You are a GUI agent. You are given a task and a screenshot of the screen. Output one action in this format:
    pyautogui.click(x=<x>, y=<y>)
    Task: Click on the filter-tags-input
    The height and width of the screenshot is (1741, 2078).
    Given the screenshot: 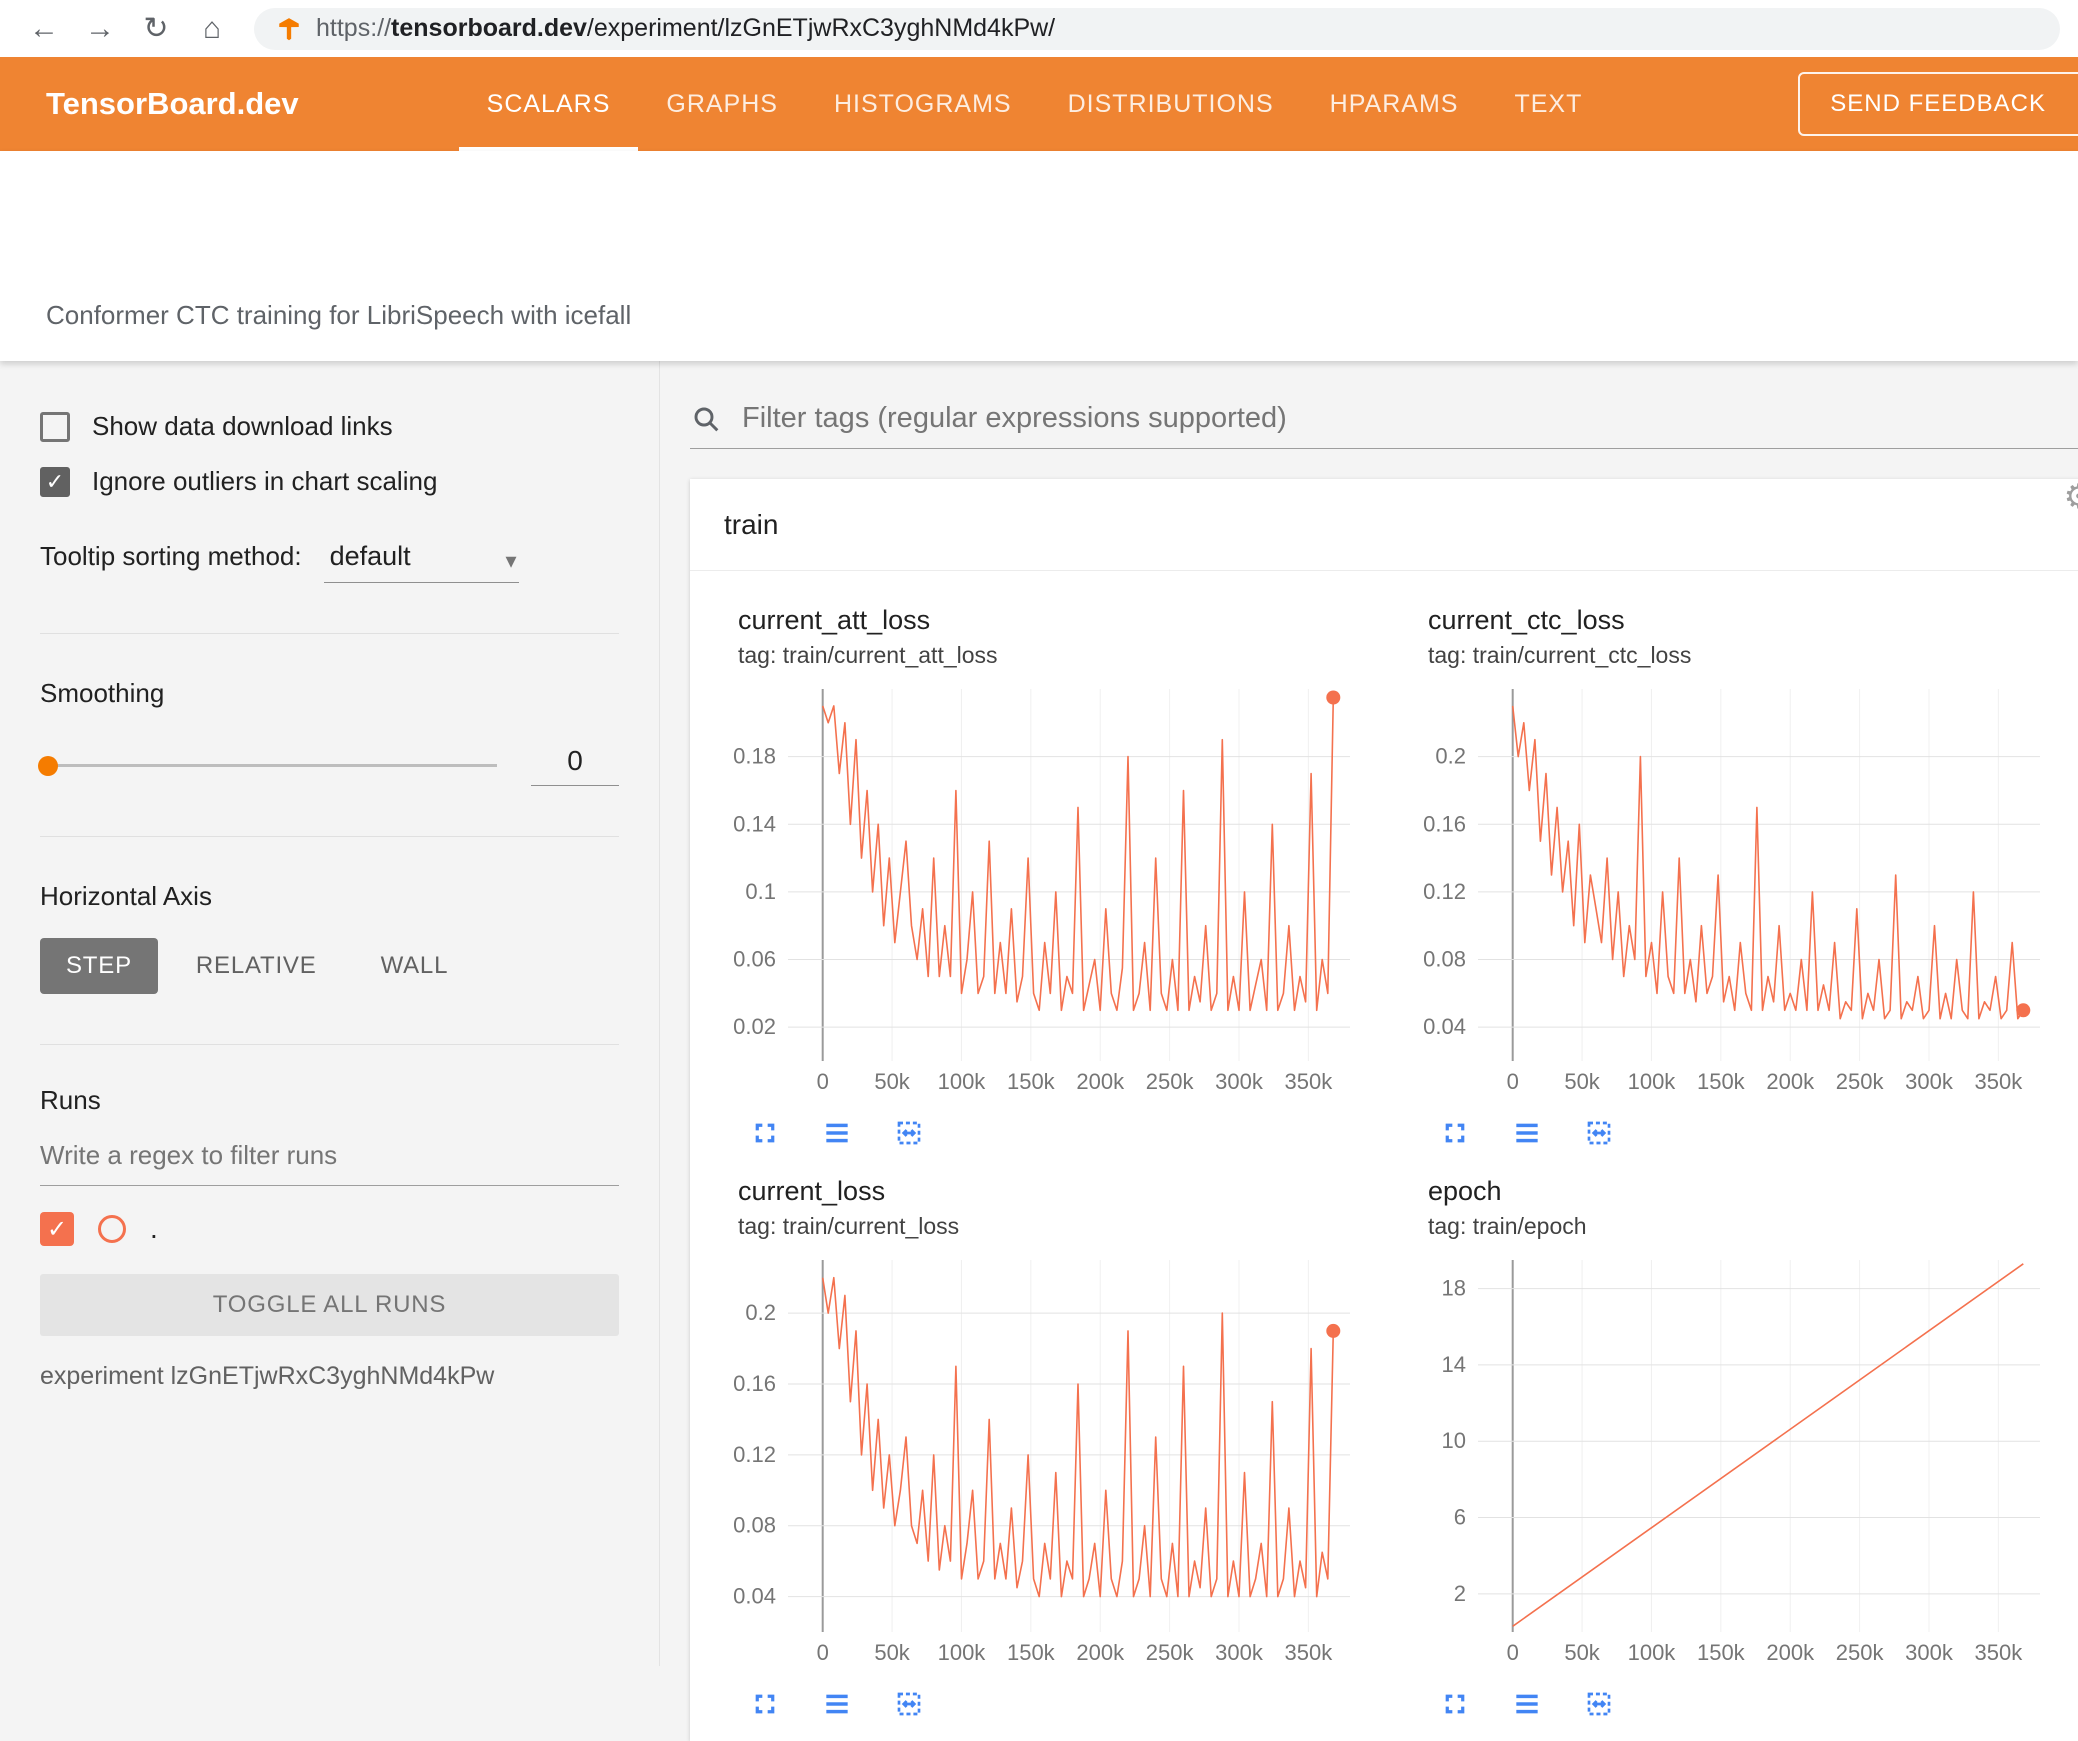 What is the action you would take?
    pyautogui.click(x=1409, y=418)
    